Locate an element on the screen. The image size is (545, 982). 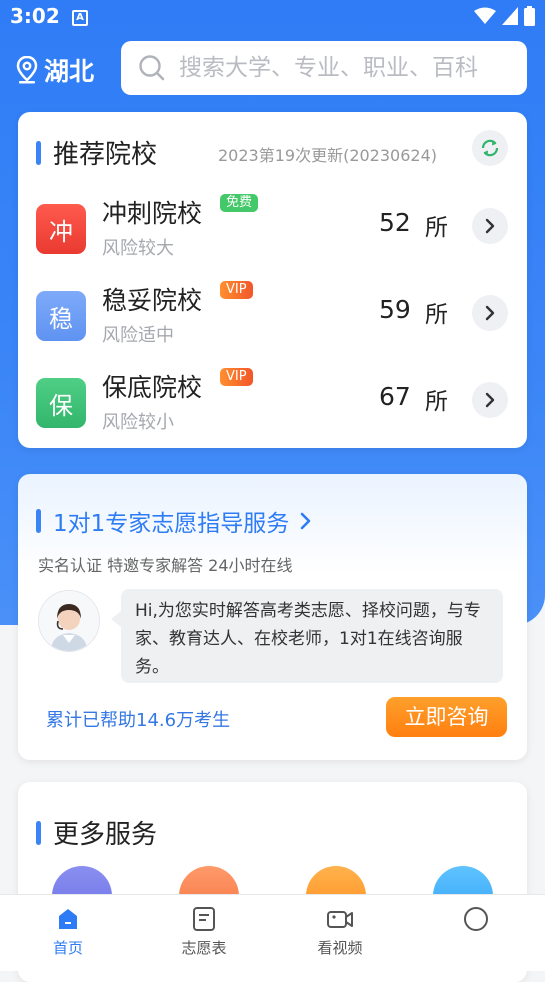
location-pin-icon is located at coordinates (27, 70).